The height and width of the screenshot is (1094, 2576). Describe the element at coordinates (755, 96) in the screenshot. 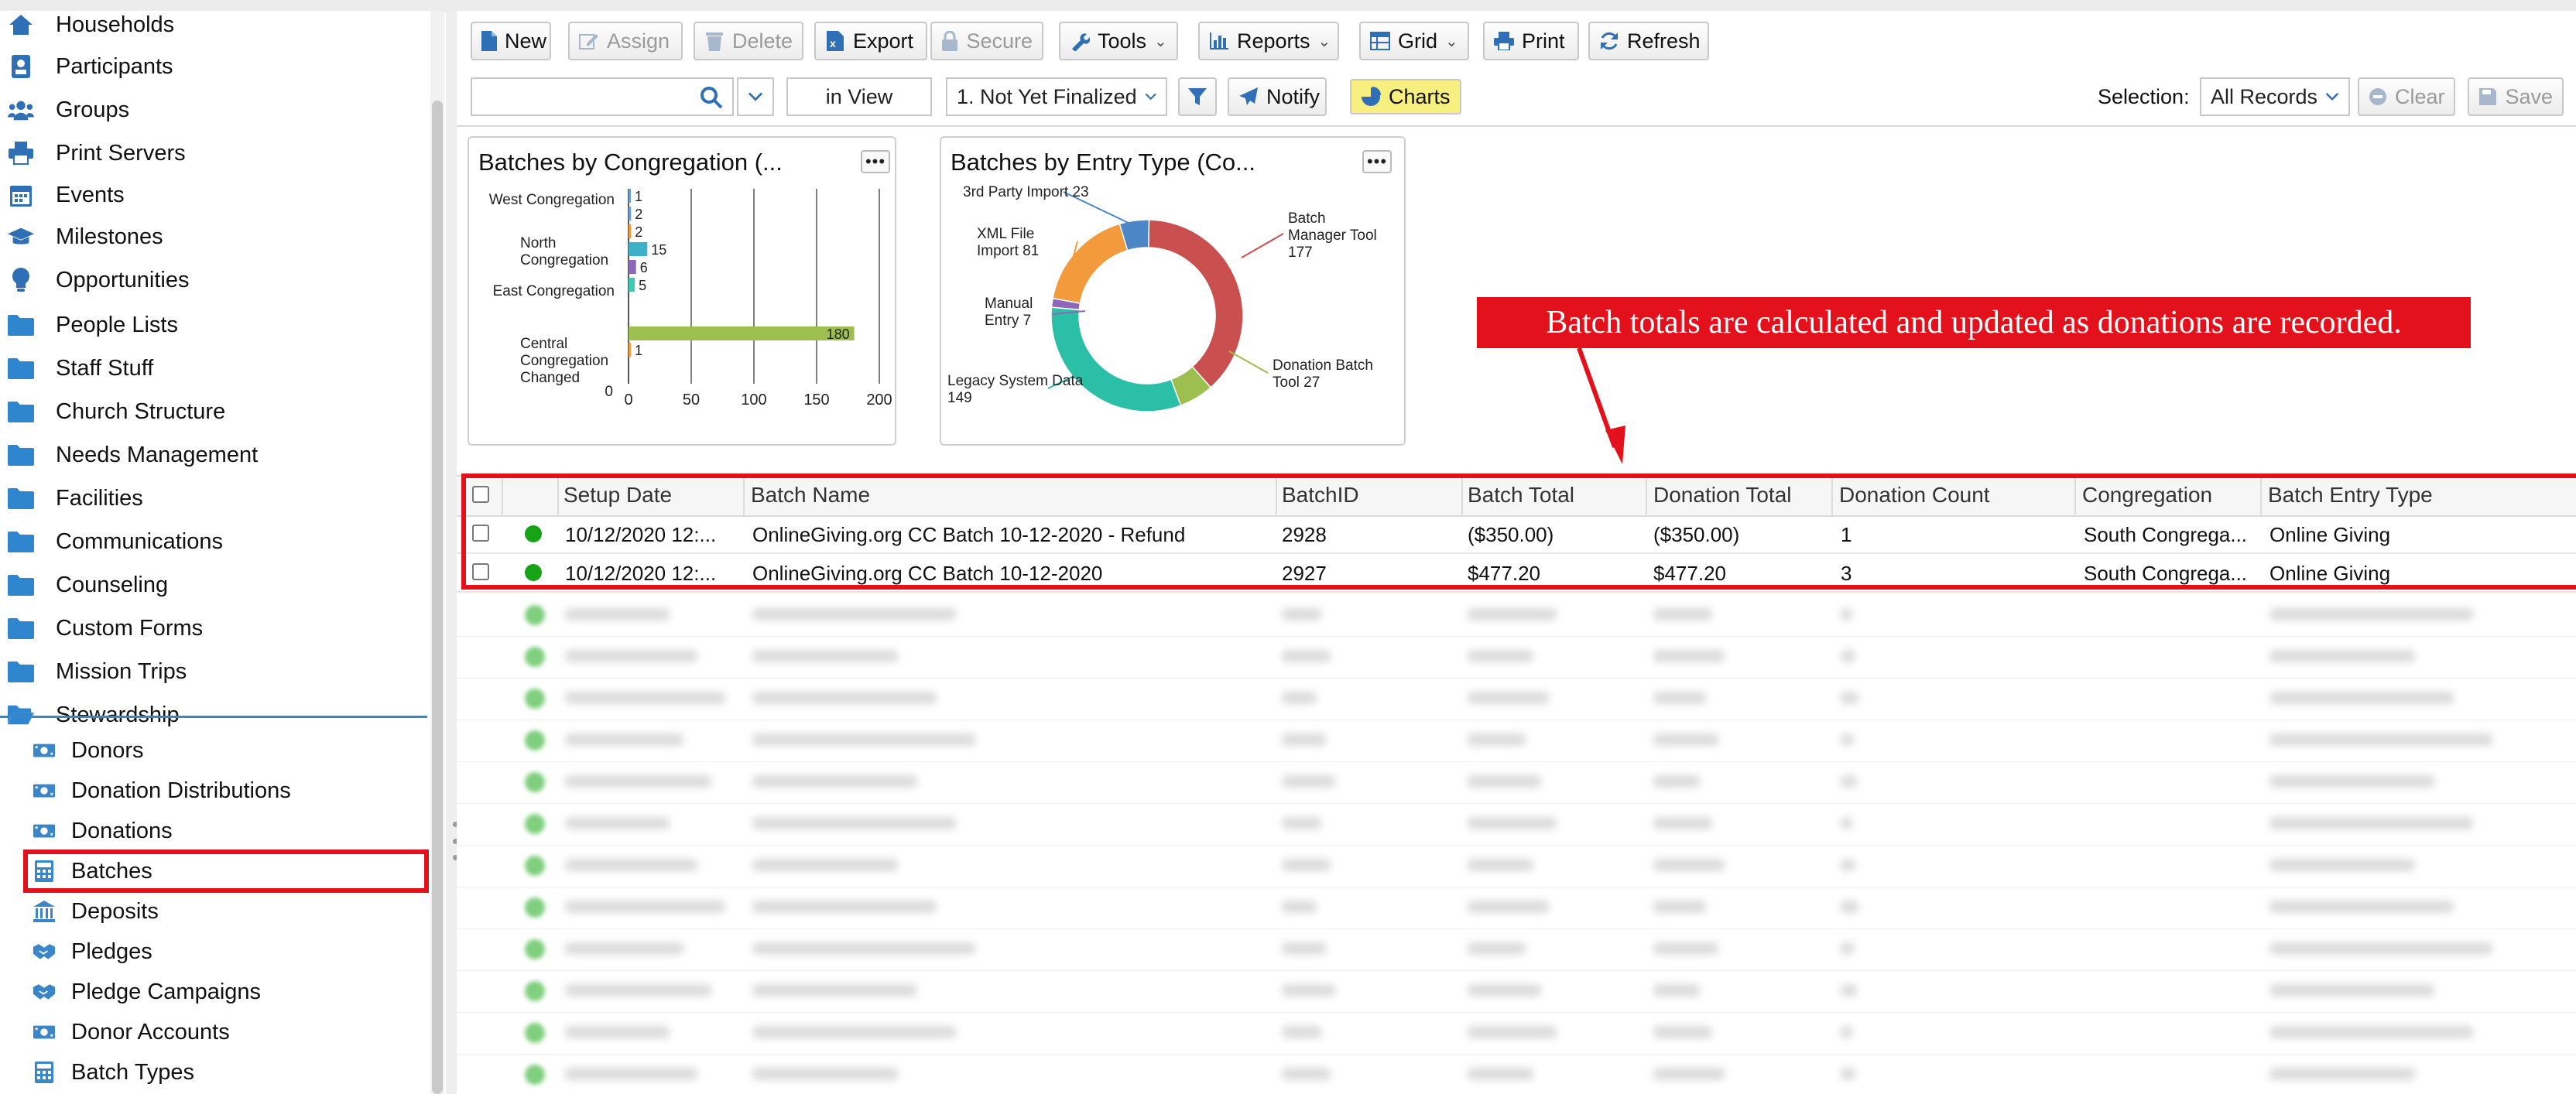

I see `search-options-dropdown` at that location.